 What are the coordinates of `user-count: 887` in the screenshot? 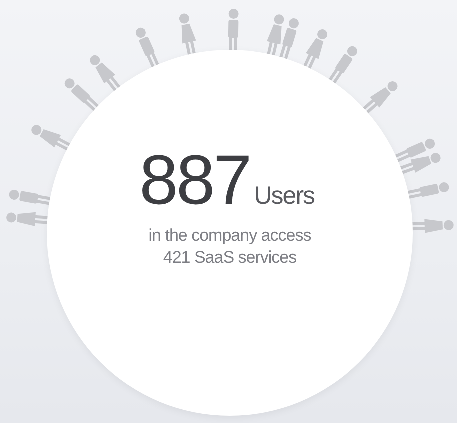 It's located at (194, 180).